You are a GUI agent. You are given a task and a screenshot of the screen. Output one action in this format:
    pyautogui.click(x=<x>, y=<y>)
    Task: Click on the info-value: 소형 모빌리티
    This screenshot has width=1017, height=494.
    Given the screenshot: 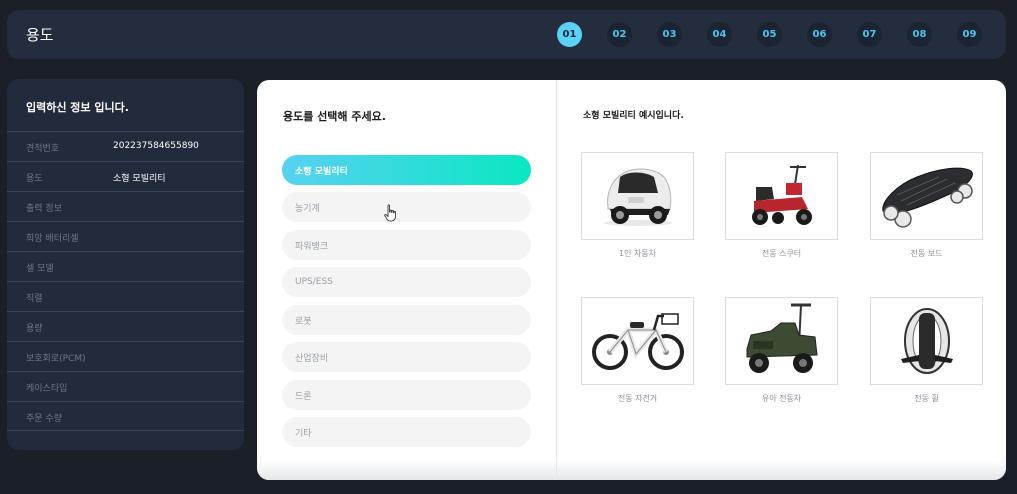 What is the action you would take?
    pyautogui.click(x=139, y=179)
    